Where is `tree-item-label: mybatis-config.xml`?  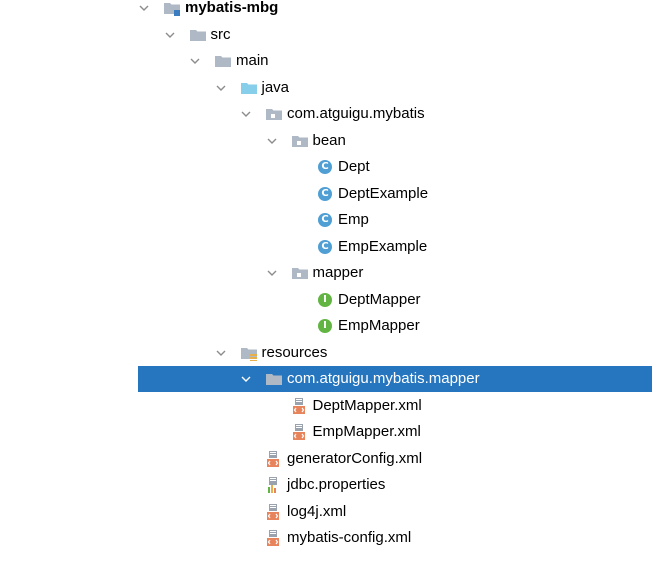
tree-item-label: mybatis-config.xml is located at coordinates (349, 537).